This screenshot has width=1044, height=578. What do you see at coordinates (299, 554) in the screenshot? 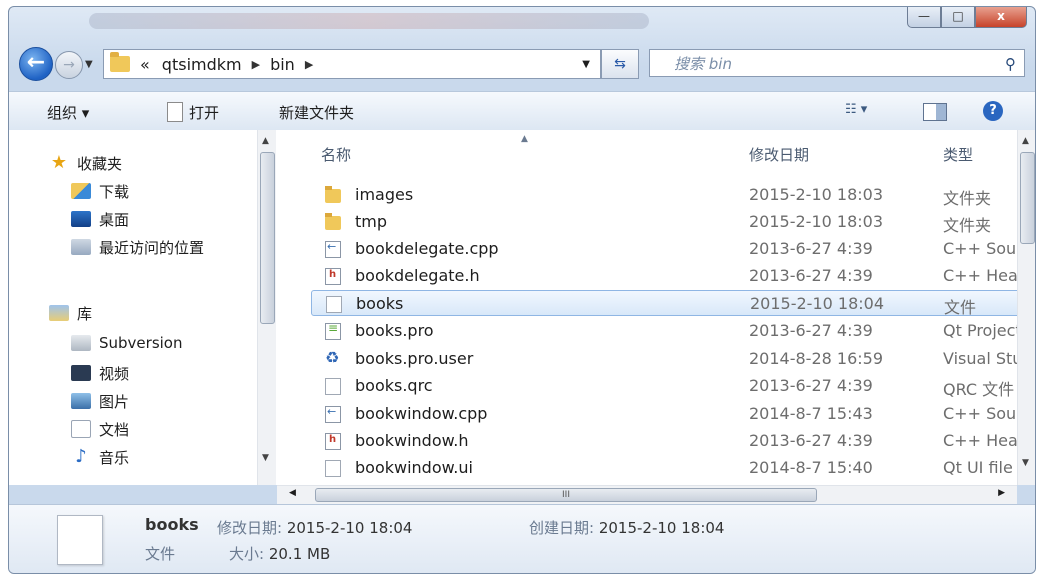
I see `size-value: 20.1 MB` at bounding box center [299, 554].